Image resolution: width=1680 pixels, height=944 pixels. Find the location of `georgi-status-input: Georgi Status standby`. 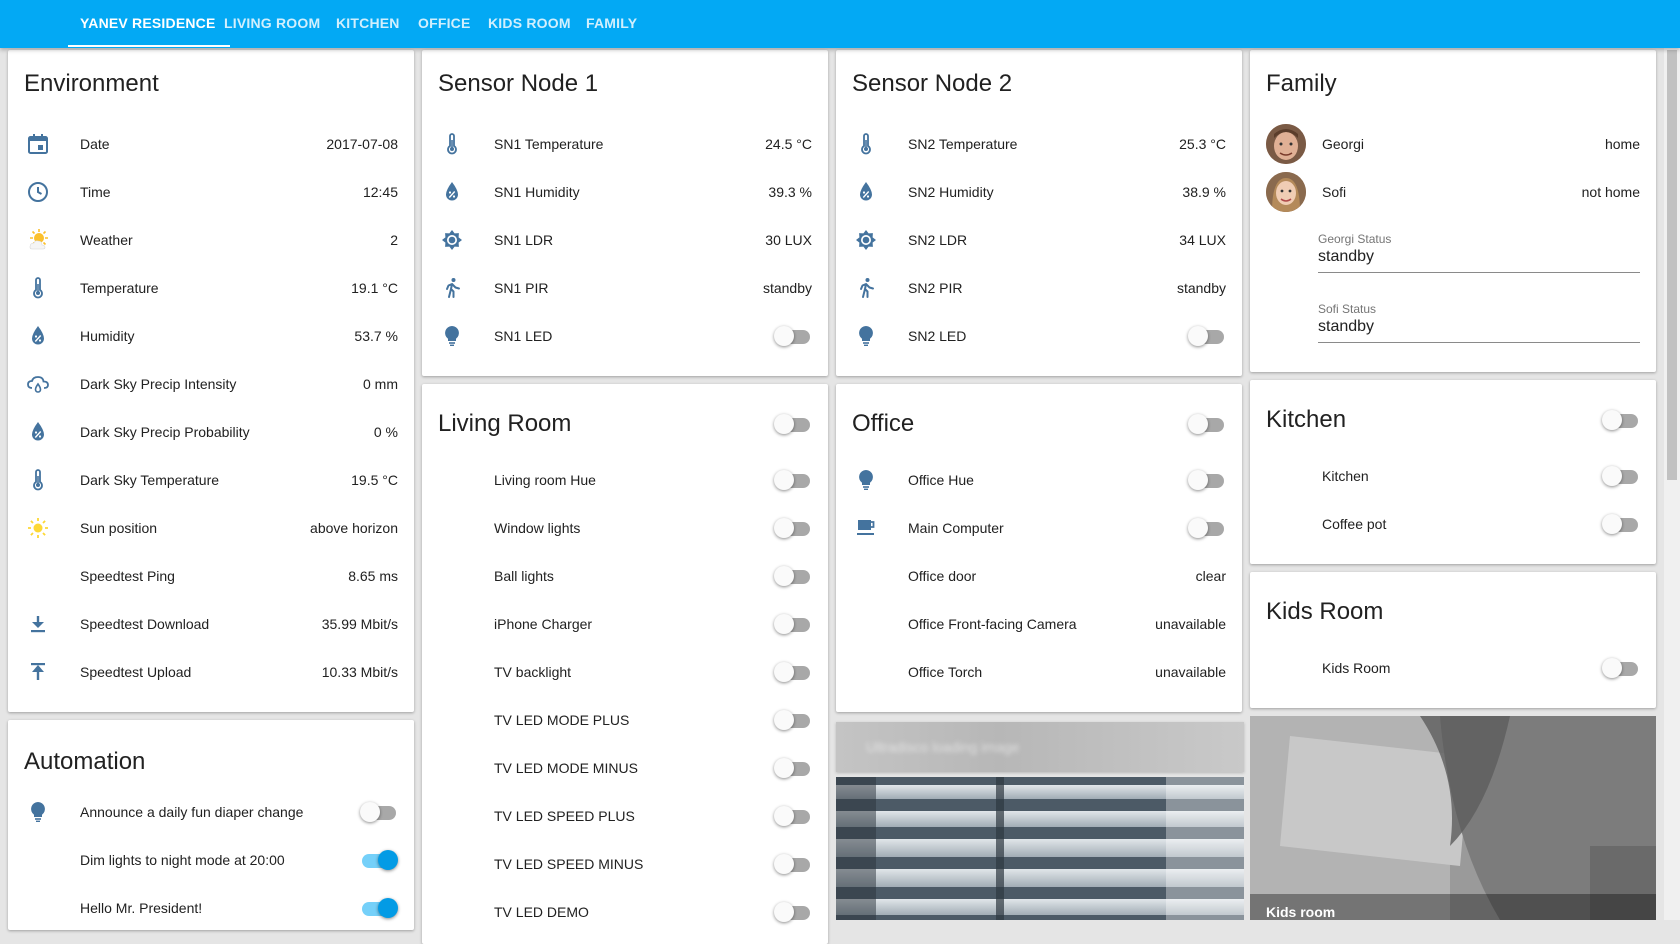

georgi-status-input: Georgi Status standby is located at coordinates (1479, 252).